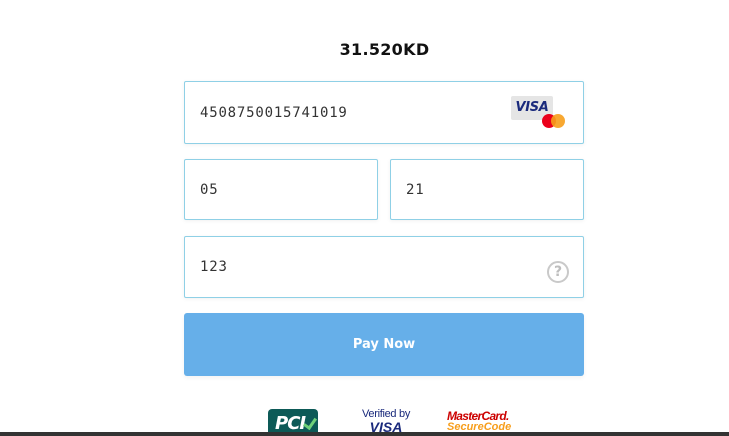 The width and height of the screenshot is (729, 436). Describe the element at coordinates (558, 121) in the screenshot. I see `mastercard-orange-circle` at that location.